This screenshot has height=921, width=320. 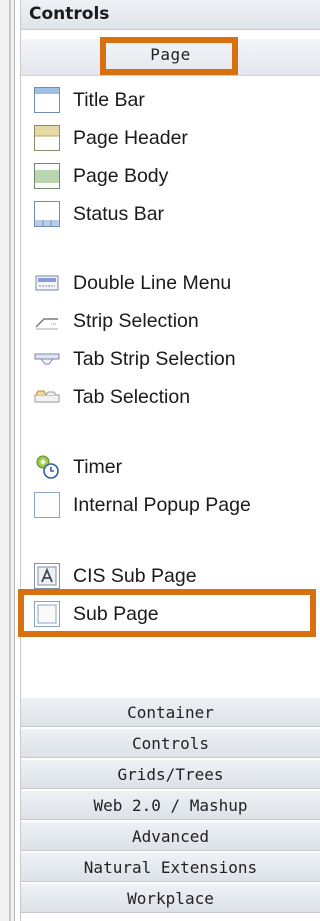 What do you see at coordinates (135, 575) in the screenshot?
I see `palette-item-label: CIS Sub Page` at bounding box center [135, 575].